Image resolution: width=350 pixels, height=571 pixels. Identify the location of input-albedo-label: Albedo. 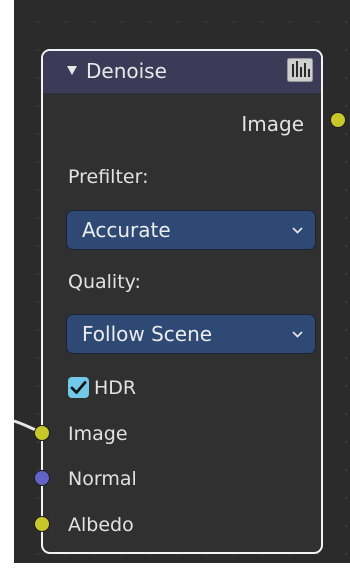
(101, 525).